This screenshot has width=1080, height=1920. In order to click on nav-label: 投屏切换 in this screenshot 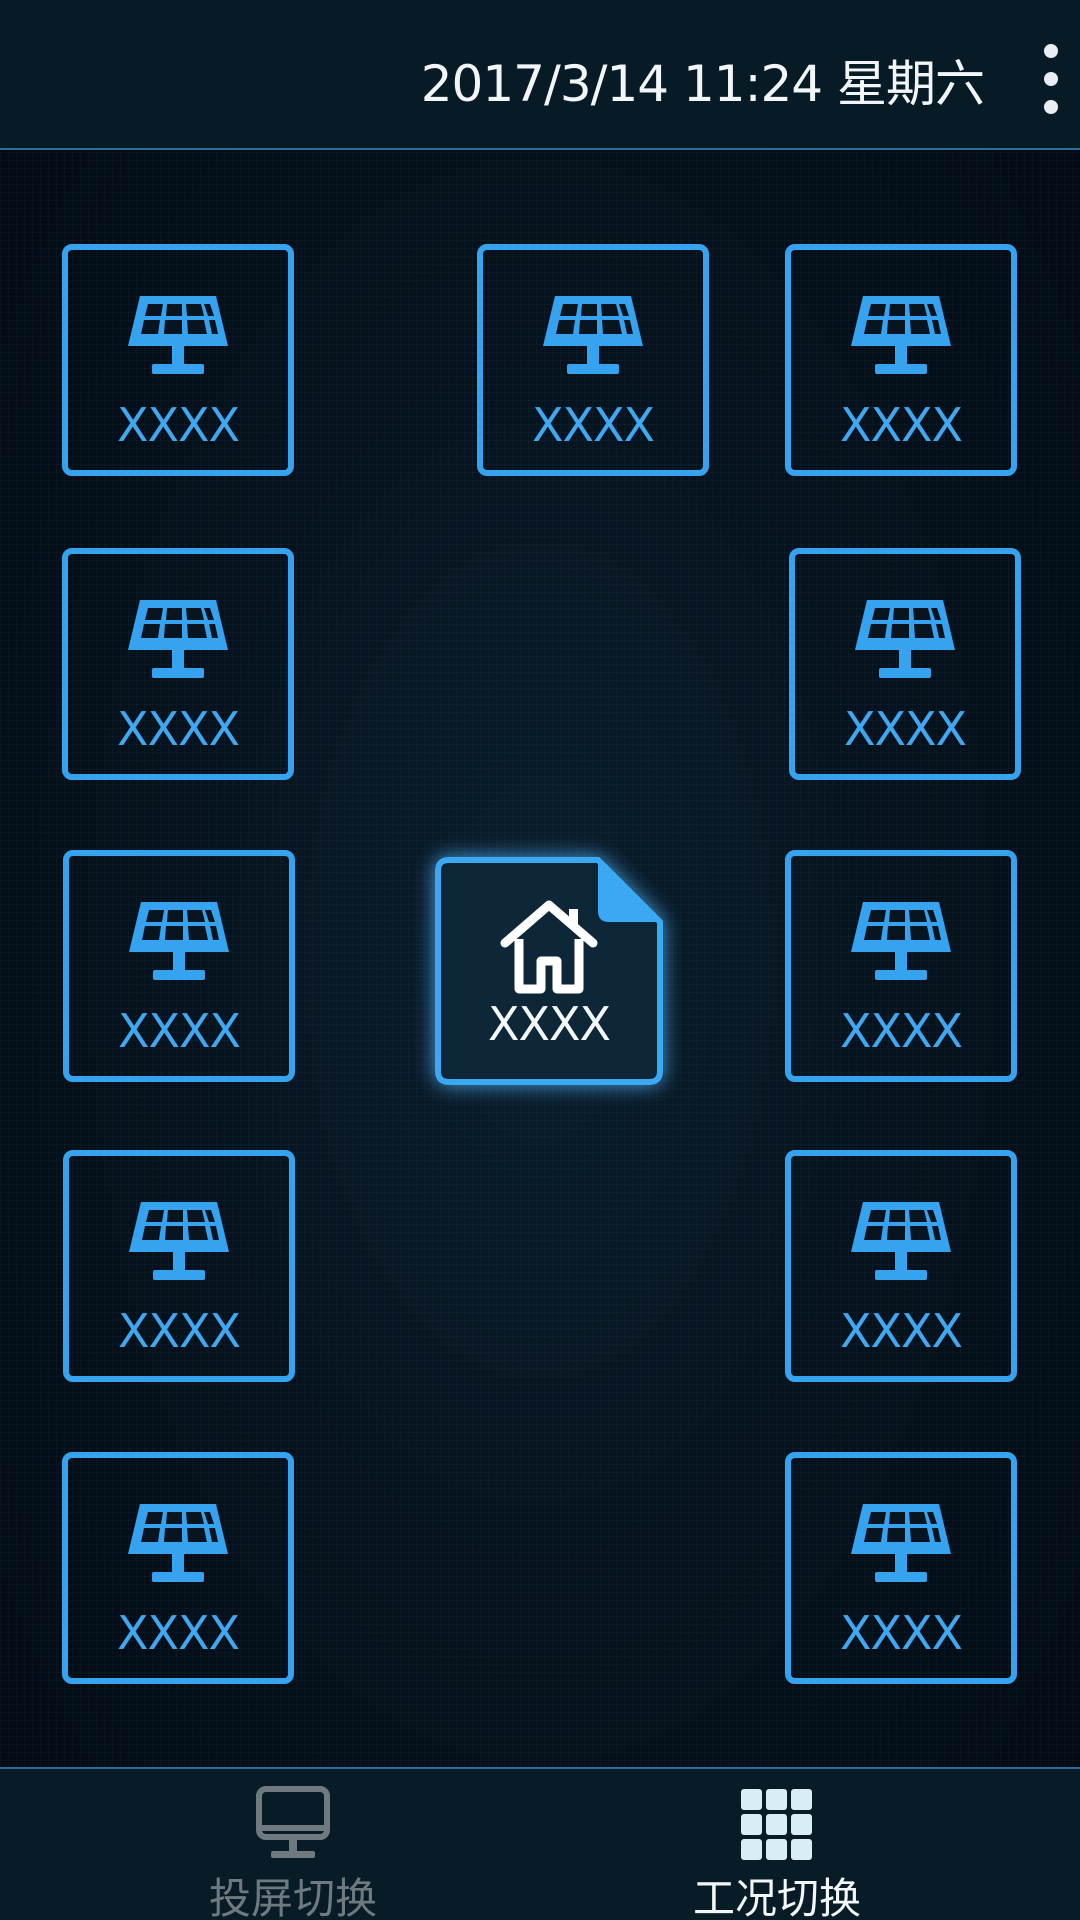, I will do `click(292, 1897)`.